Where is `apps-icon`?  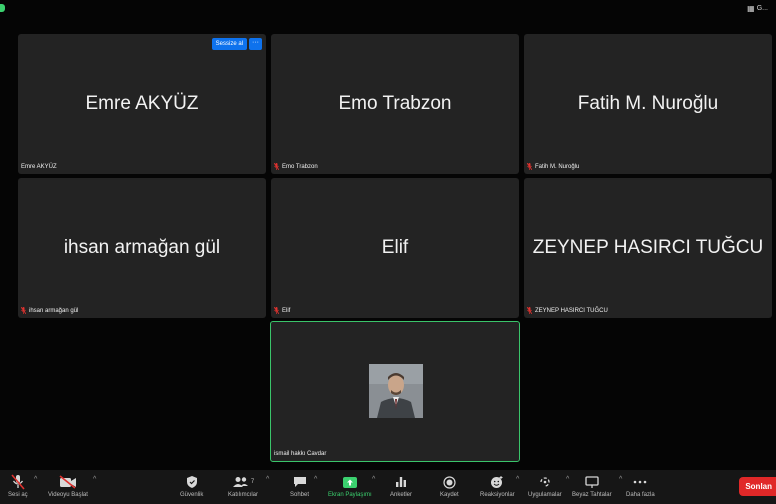
apps-icon is located at coordinates (545, 482).